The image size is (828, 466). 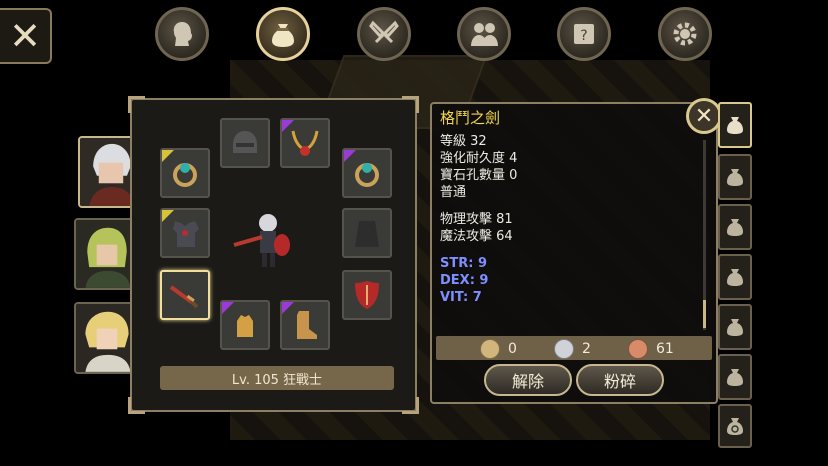 I want to click on helmet-icon, so click(x=245, y=142).